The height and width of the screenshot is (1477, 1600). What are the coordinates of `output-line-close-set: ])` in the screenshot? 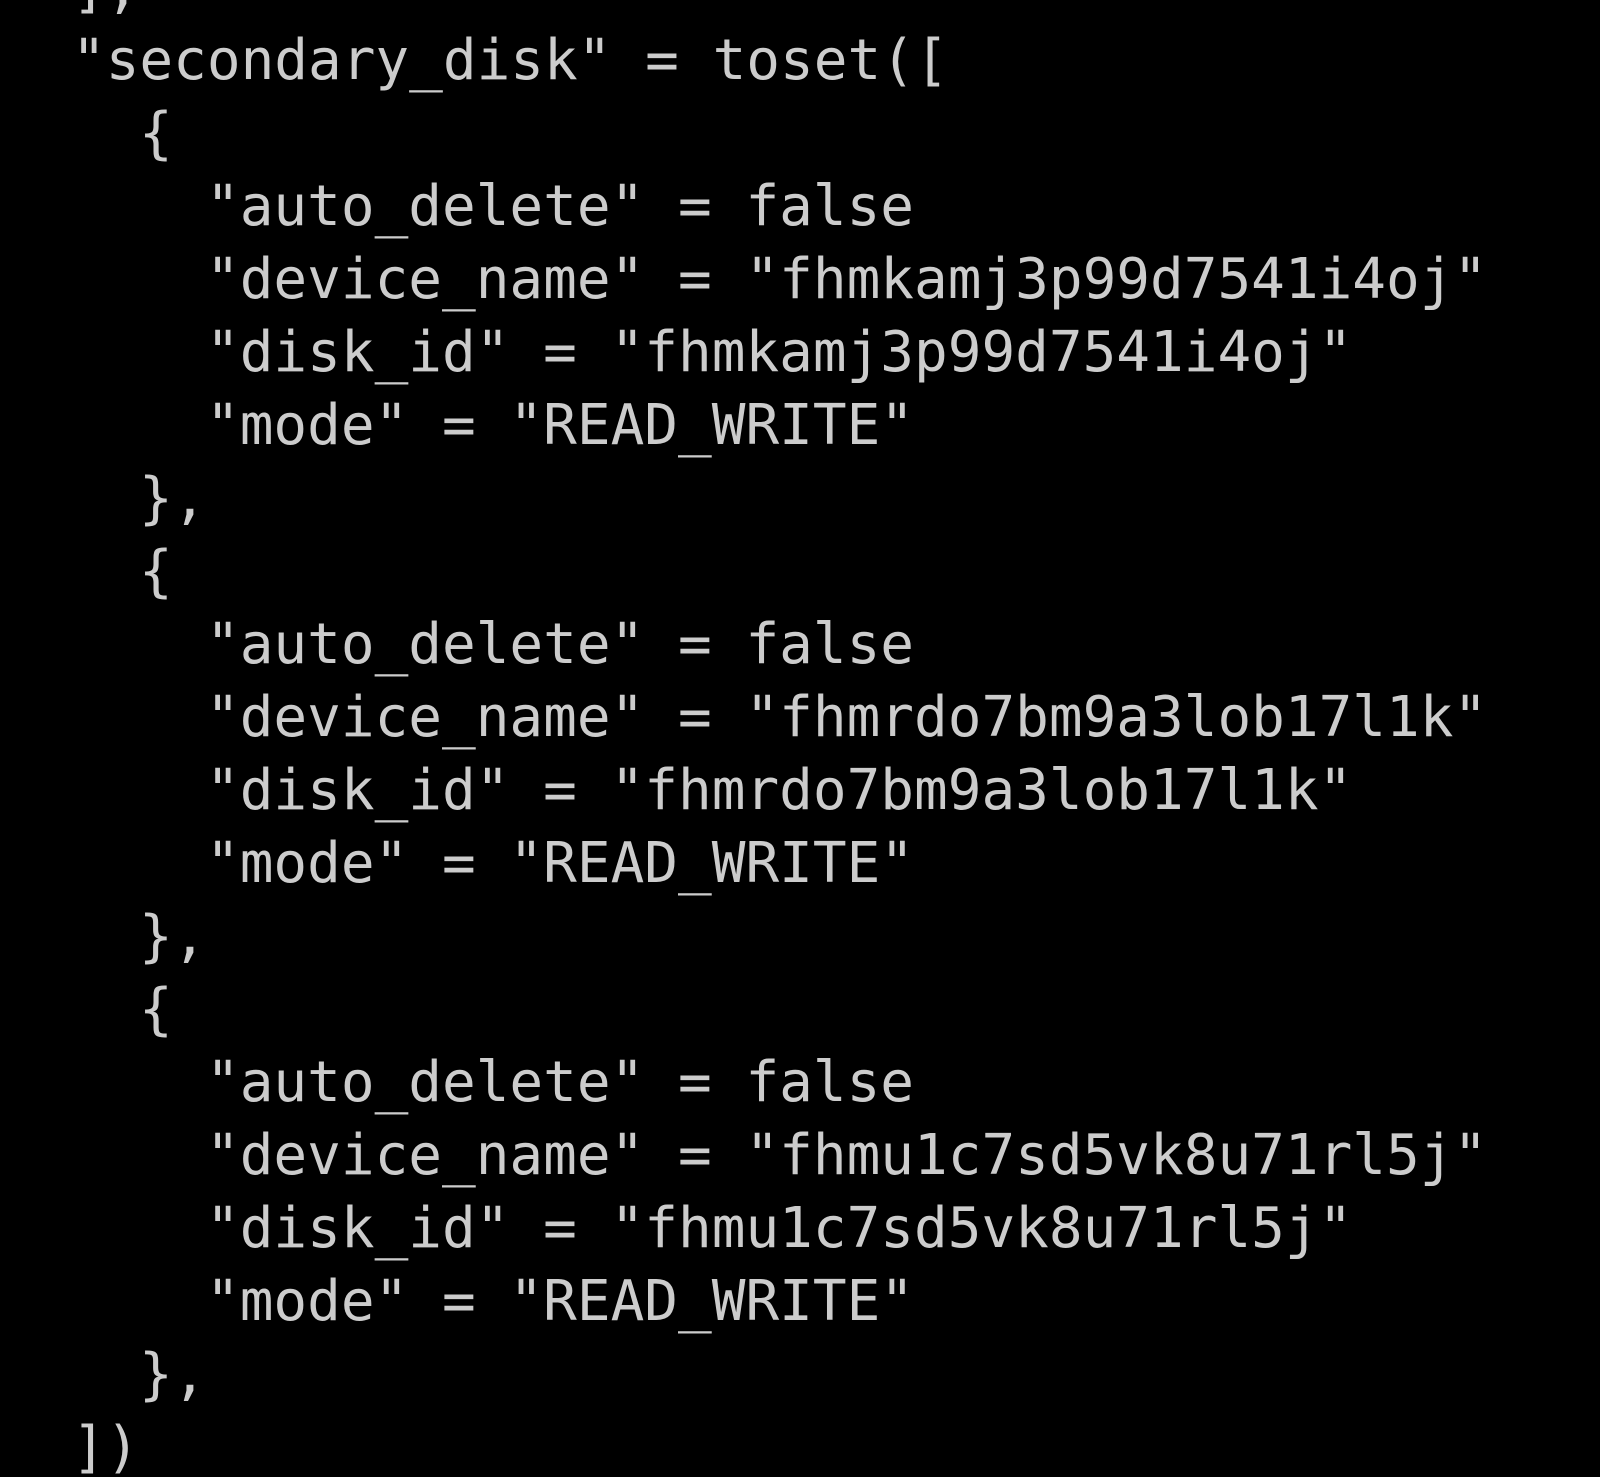 It's located at (106, 1446).